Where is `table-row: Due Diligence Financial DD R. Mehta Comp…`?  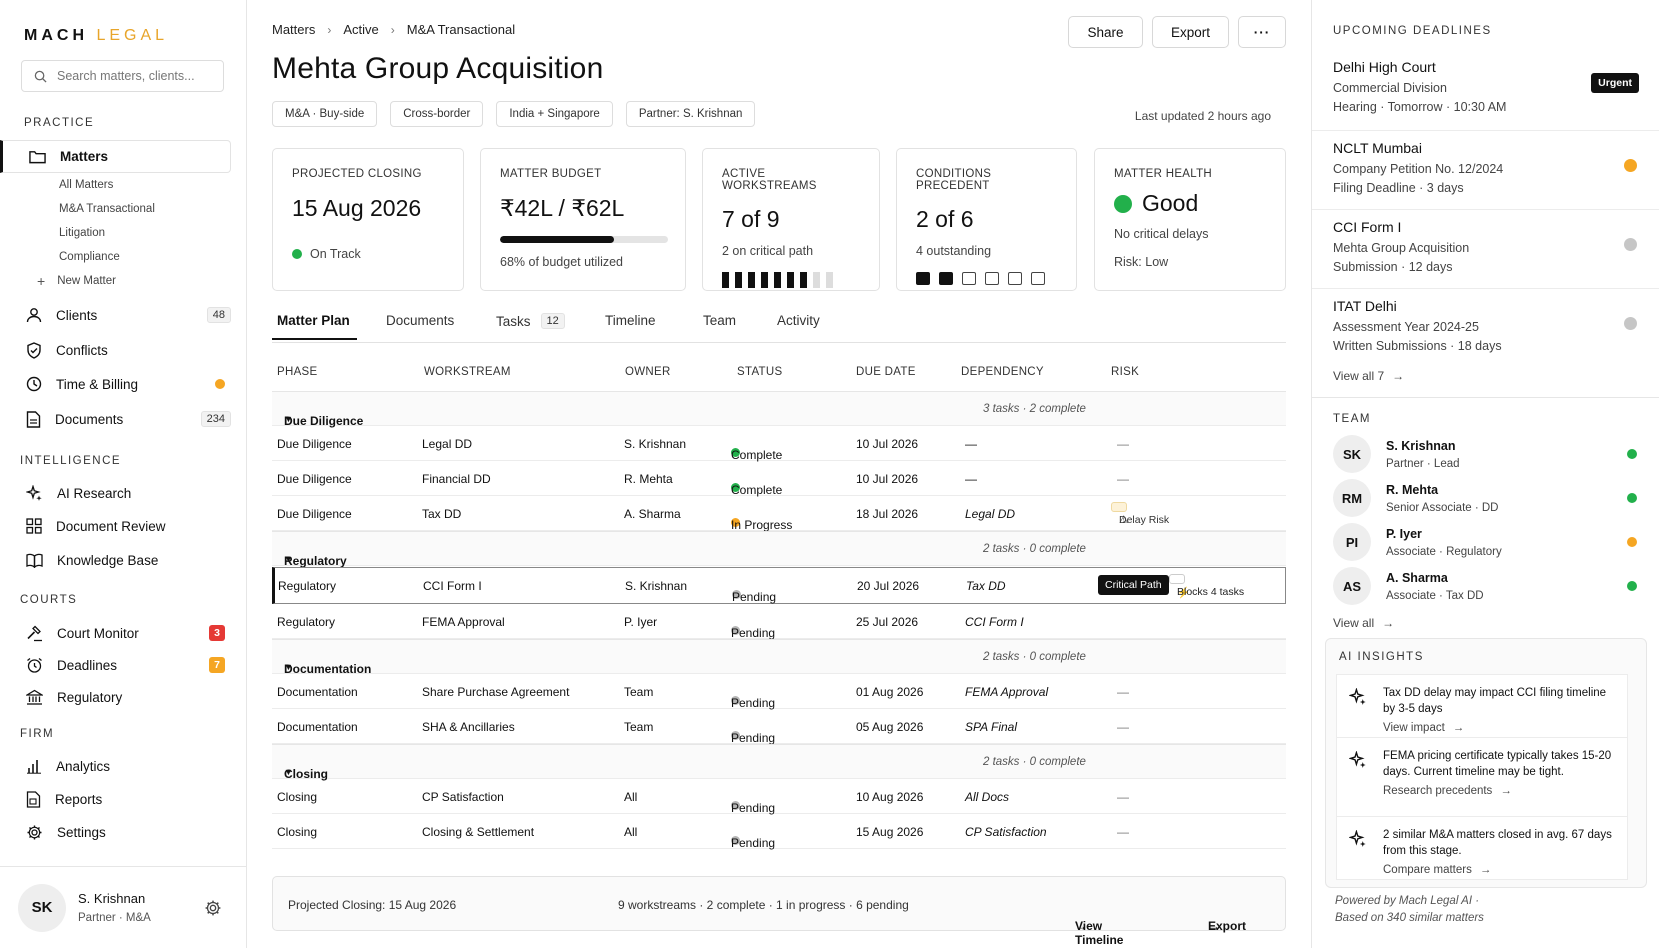
table-row: Due Diligence Financial DD R. Mehta Comp… is located at coordinates (779, 479).